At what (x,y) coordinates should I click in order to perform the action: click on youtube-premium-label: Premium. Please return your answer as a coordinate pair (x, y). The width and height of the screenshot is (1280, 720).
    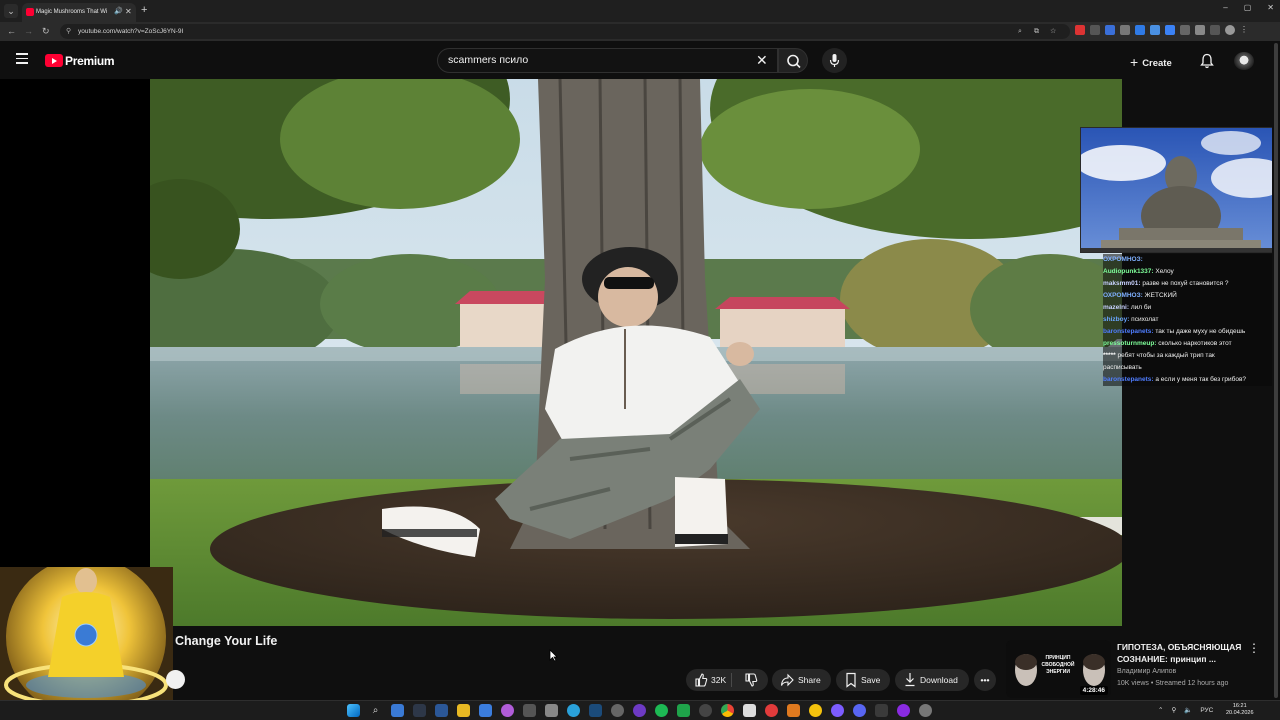
    Looking at the image, I should click on (90, 61).